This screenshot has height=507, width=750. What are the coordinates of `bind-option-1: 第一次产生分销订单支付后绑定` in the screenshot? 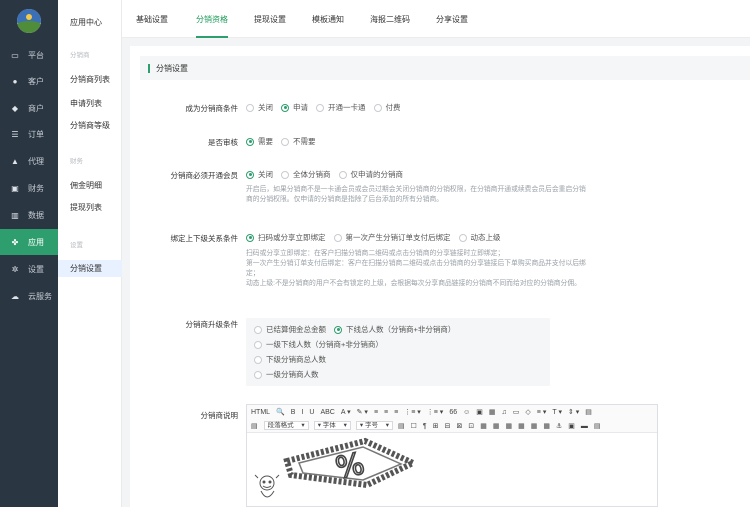 It's located at (392, 237).